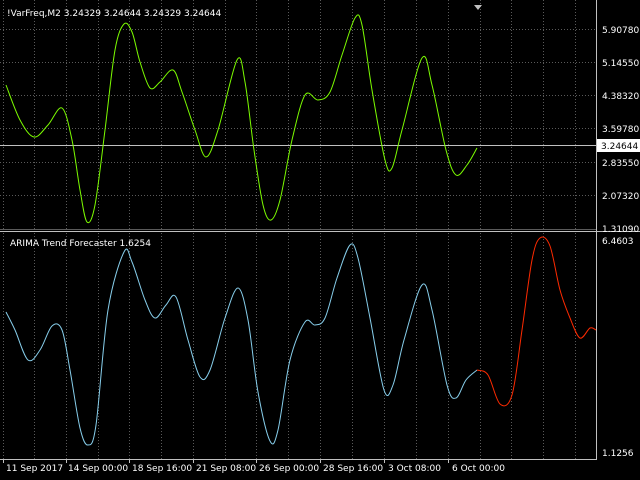  What do you see at coordinates (98, 469) in the screenshot?
I see `time-axis-label: 14 Sep 00:00` at bounding box center [98, 469].